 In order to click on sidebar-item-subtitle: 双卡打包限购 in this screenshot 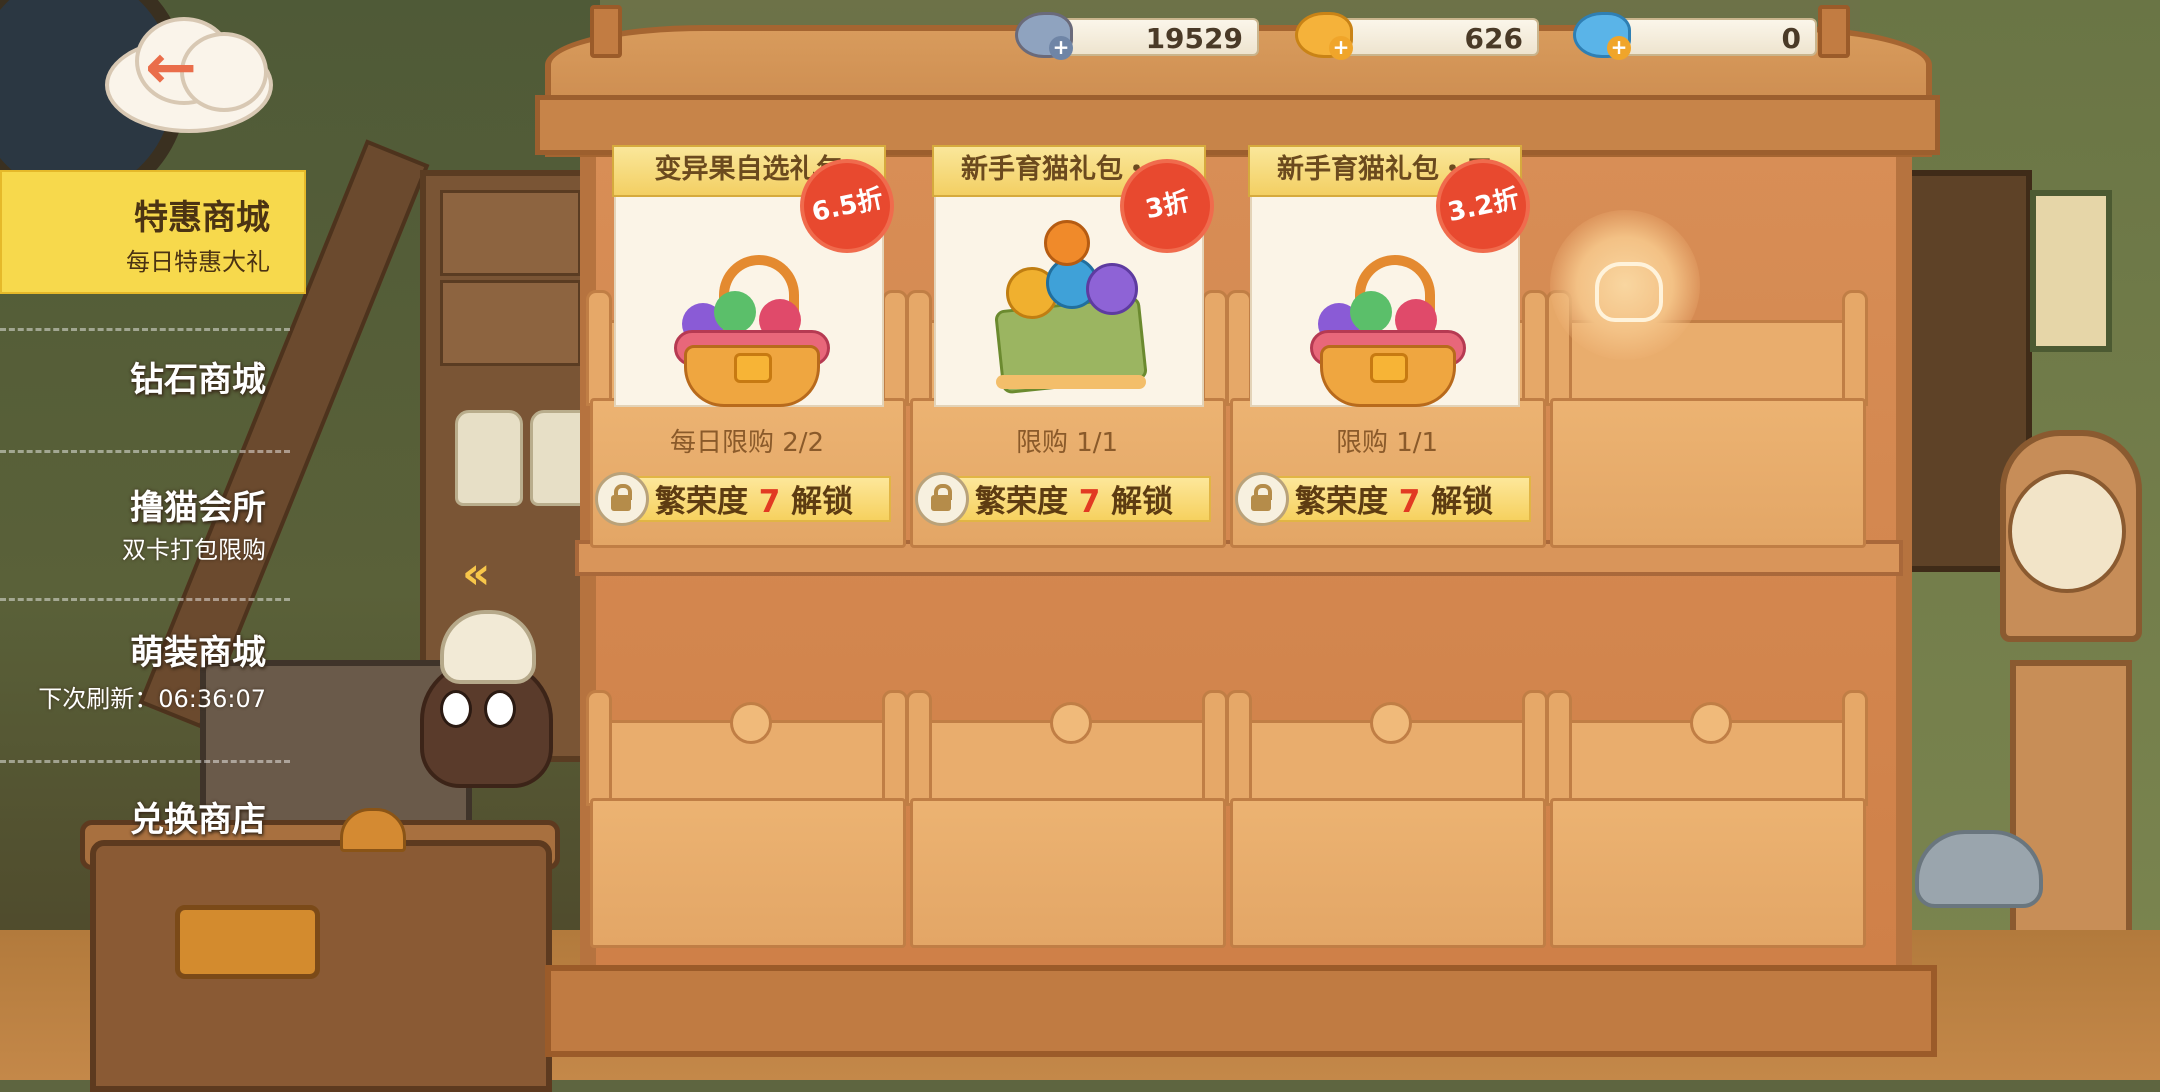, I will do `click(194, 550)`.